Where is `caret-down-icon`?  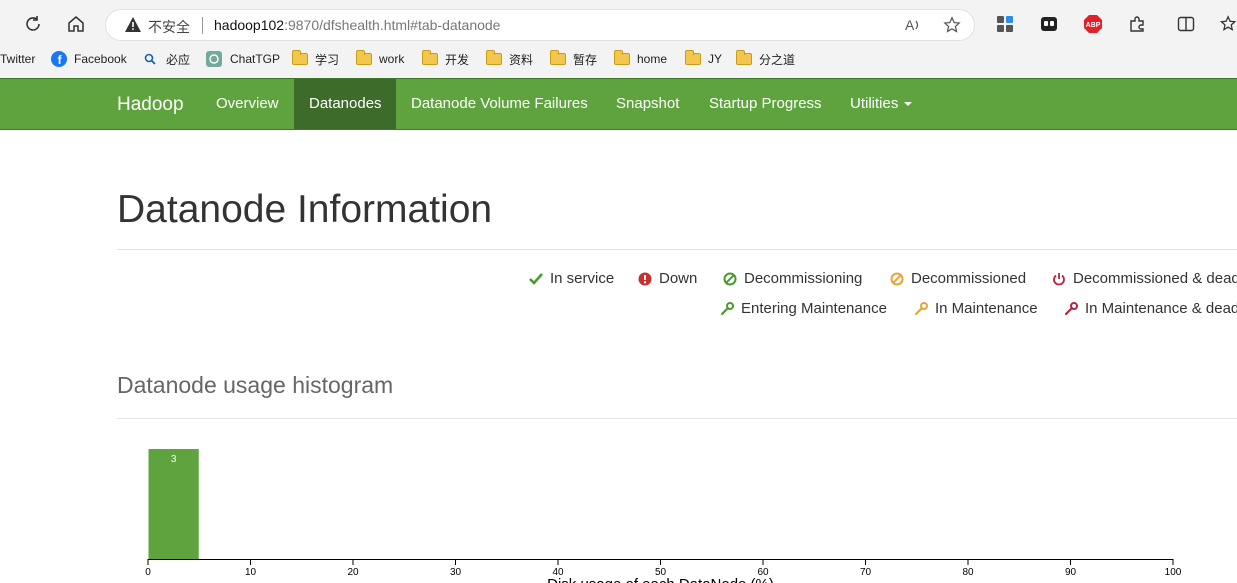 caret-down-icon is located at coordinates (908, 104).